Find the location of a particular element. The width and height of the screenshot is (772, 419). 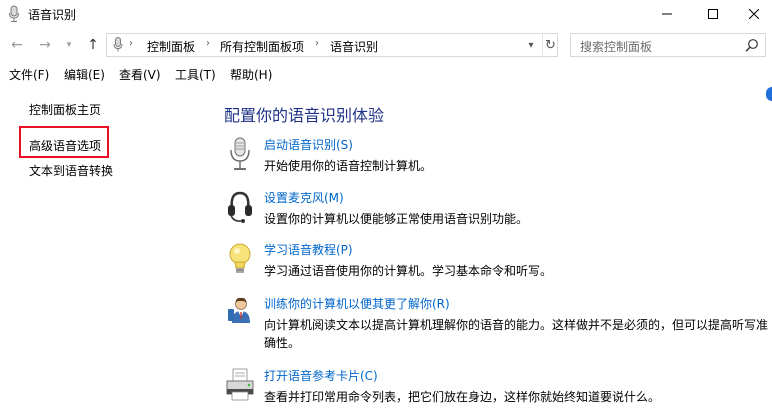

recent-locations-button: ▾ is located at coordinates (69, 45).